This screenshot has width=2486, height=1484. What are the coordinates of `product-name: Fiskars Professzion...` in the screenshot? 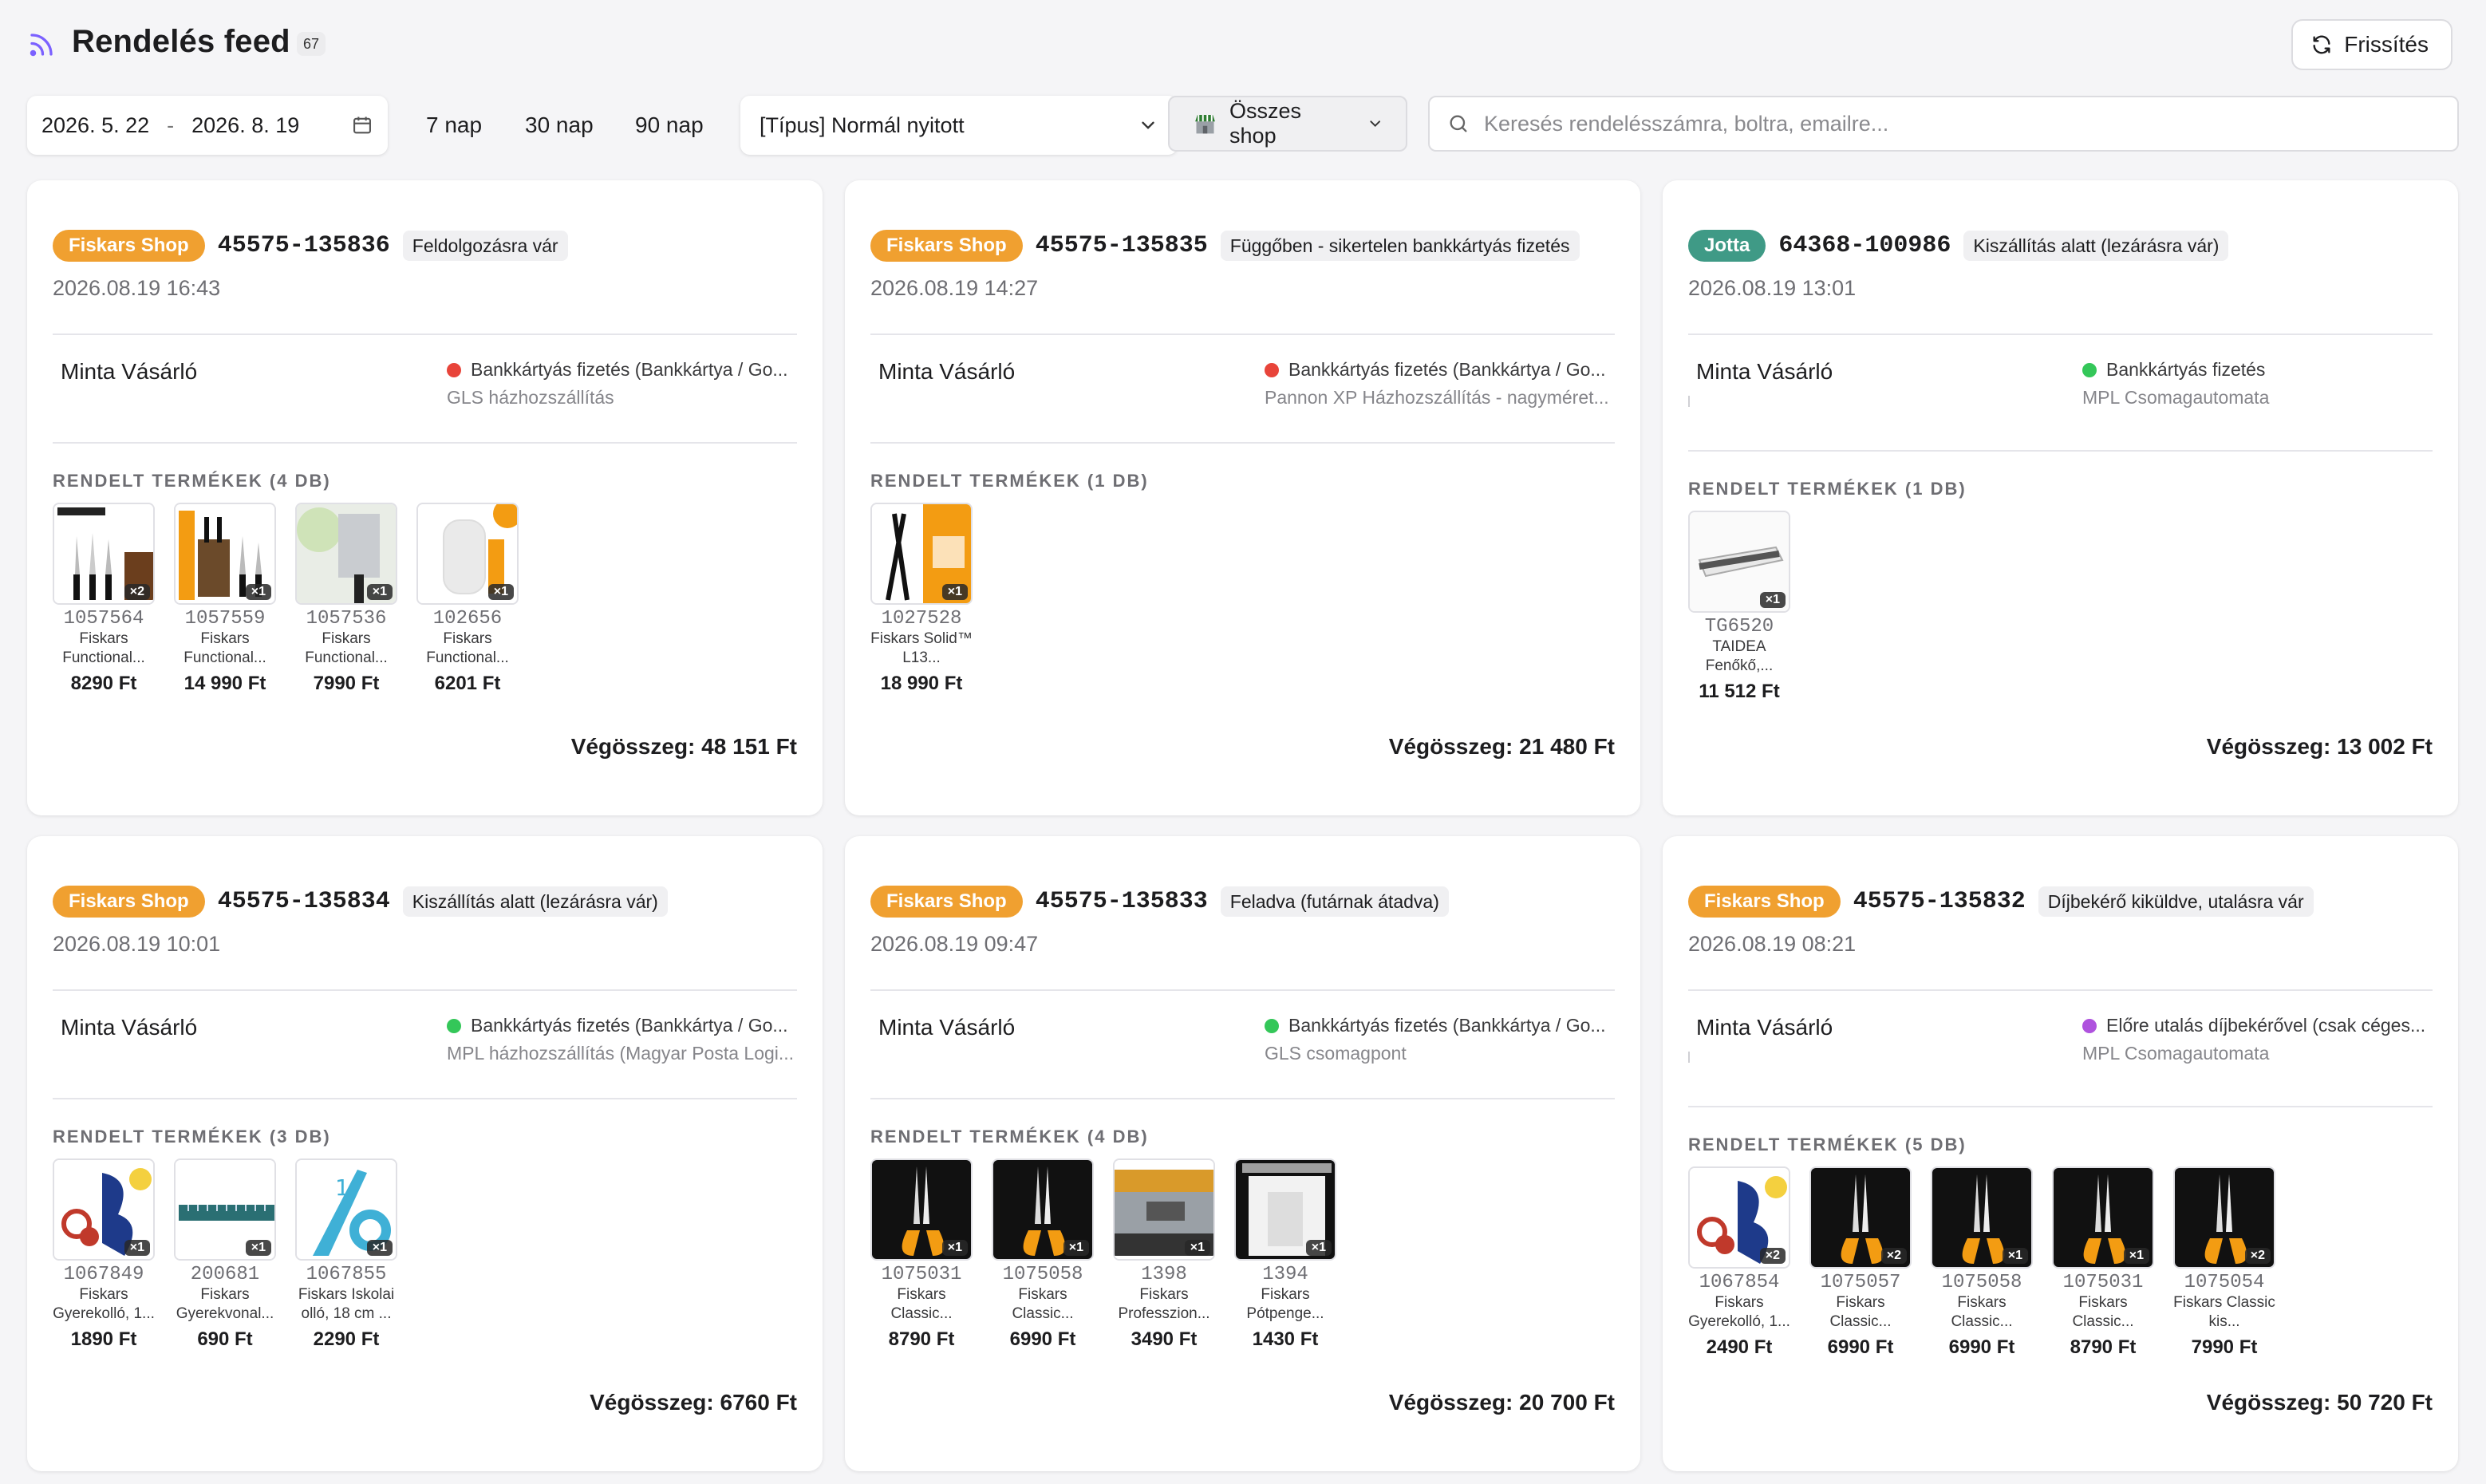 It's located at (1164, 1304).